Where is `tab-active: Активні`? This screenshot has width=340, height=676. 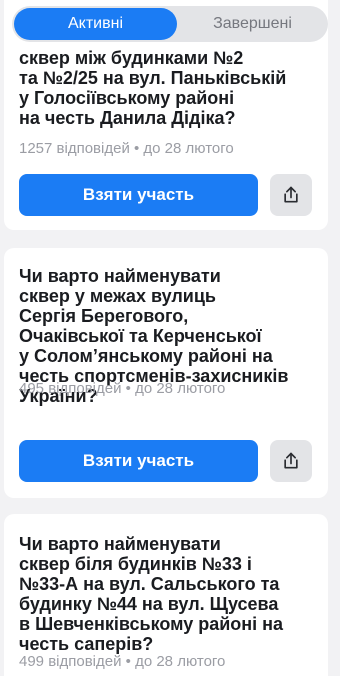 tab-active: Активні is located at coordinates (95, 24).